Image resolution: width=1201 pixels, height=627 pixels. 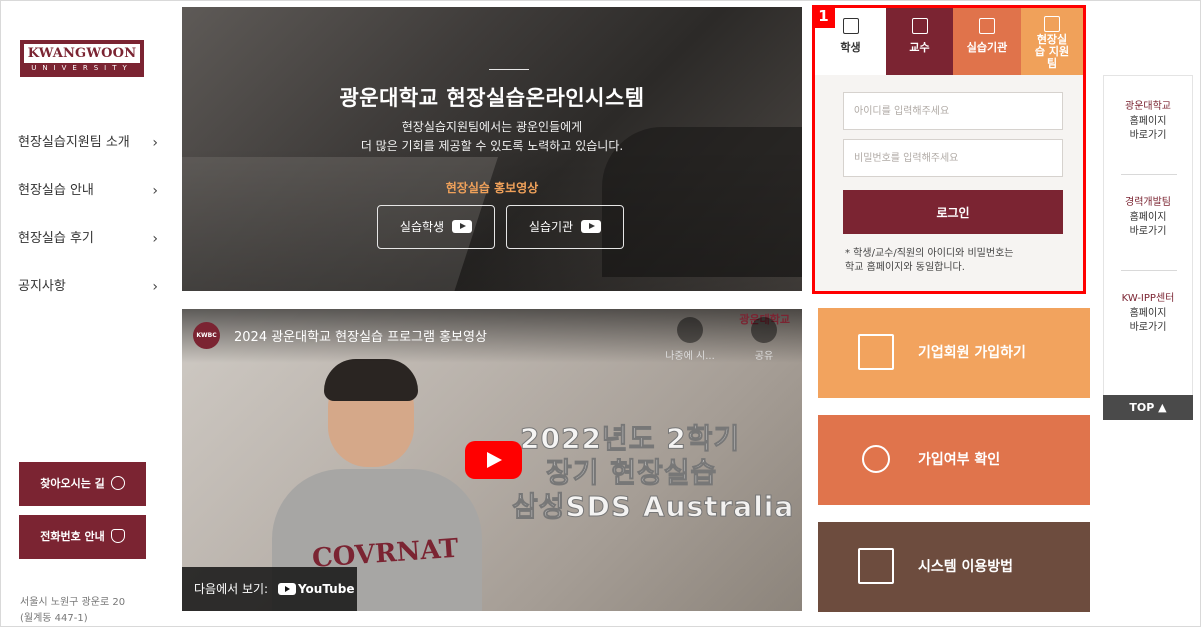 I want to click on location-pin-icon, so click(x=117, y=483).